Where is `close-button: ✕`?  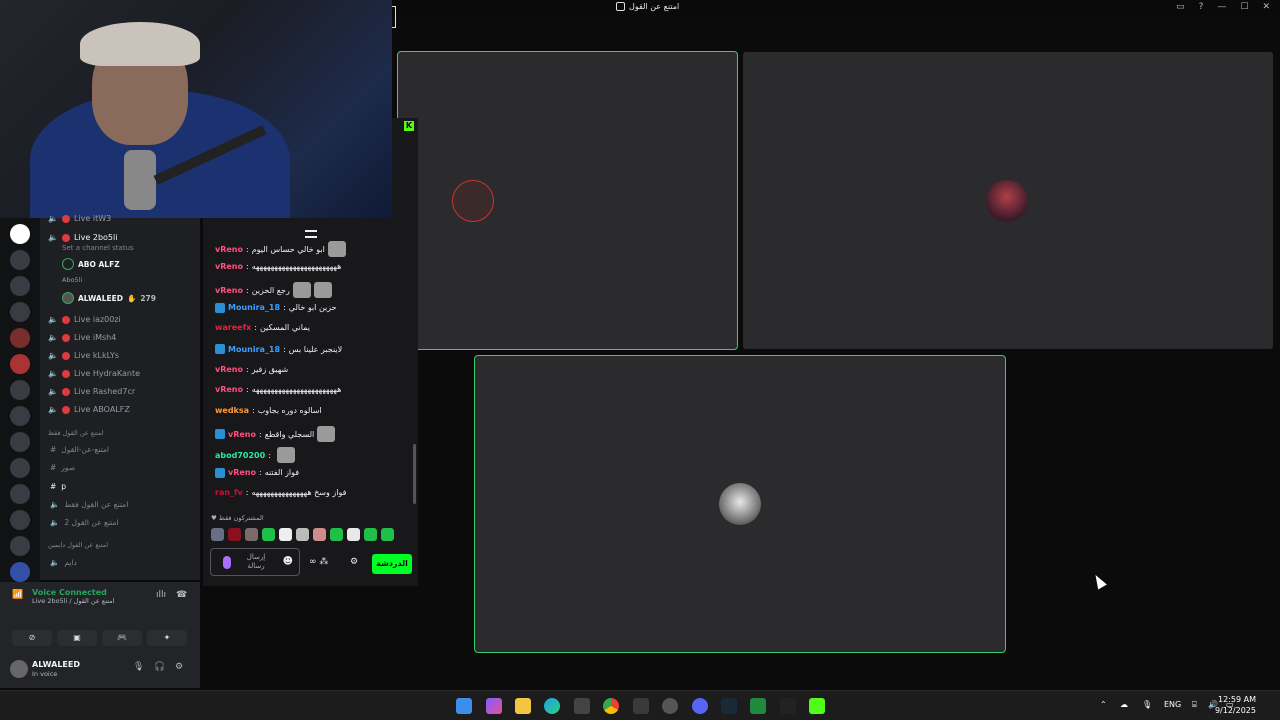 close-button: ✕ is located at coordinates (1266, 7).